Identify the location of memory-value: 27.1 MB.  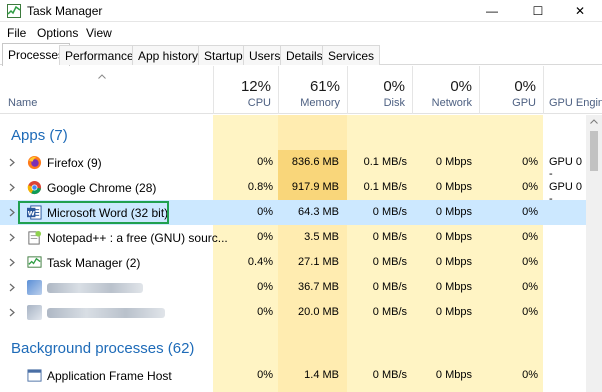
(318, 262).